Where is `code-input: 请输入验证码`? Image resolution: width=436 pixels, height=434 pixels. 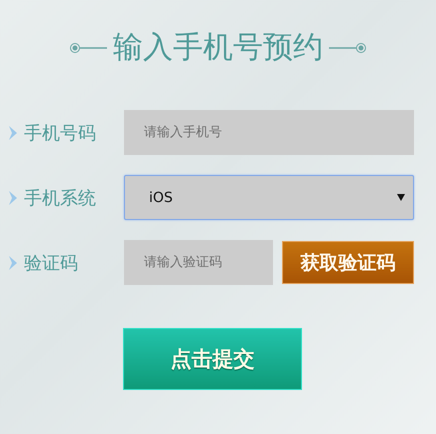 code-input: 请输入验证码 is located at coordinates (198, 262).